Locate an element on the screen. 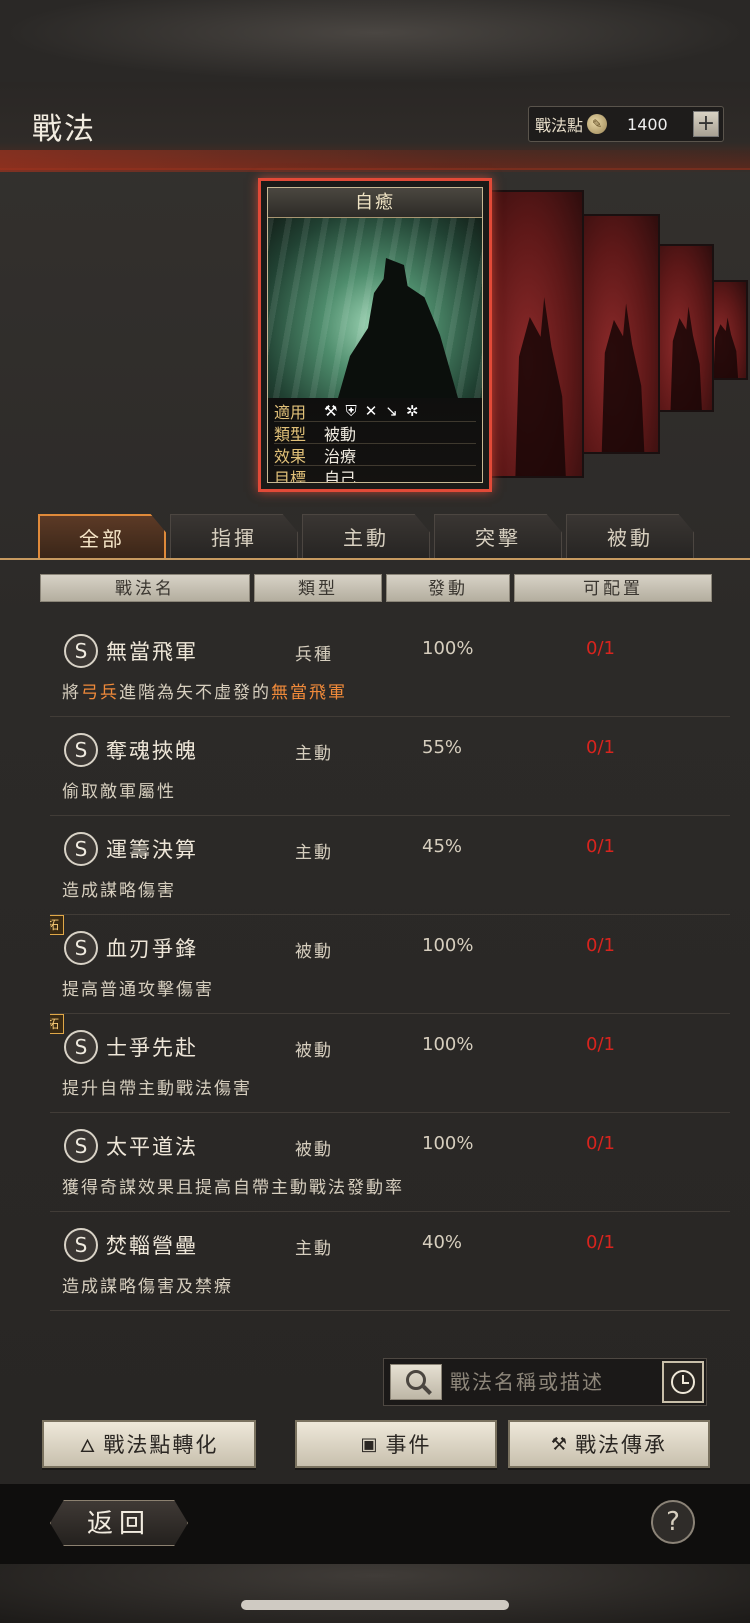 This screenshot has width=750, height=1623. inherit-tactic-button: ⚒ 戰法傳承 is located at coordinates (609, 1444).